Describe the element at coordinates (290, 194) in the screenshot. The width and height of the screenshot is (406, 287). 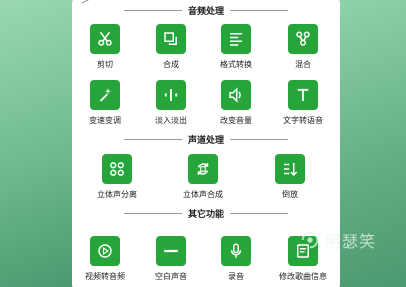
I see `tool-reverse-label: 倒放` at that location.